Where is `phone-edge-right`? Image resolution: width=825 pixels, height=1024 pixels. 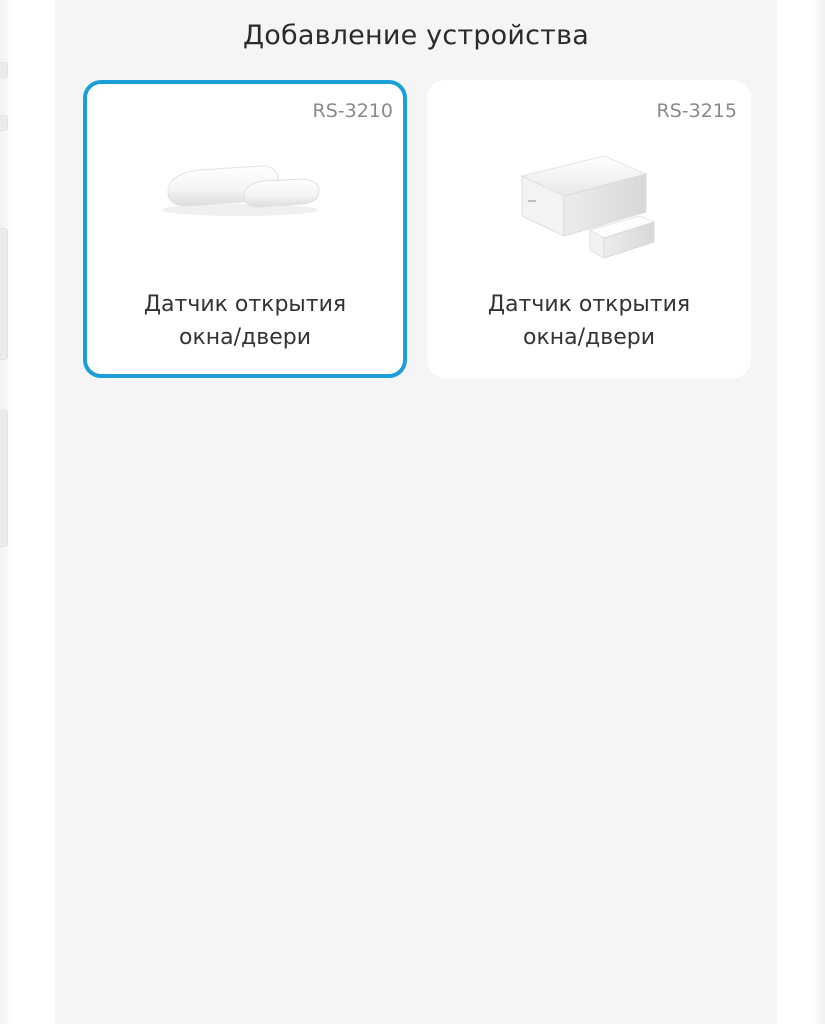
phone-edge-right is located at coordinates (818, 512).